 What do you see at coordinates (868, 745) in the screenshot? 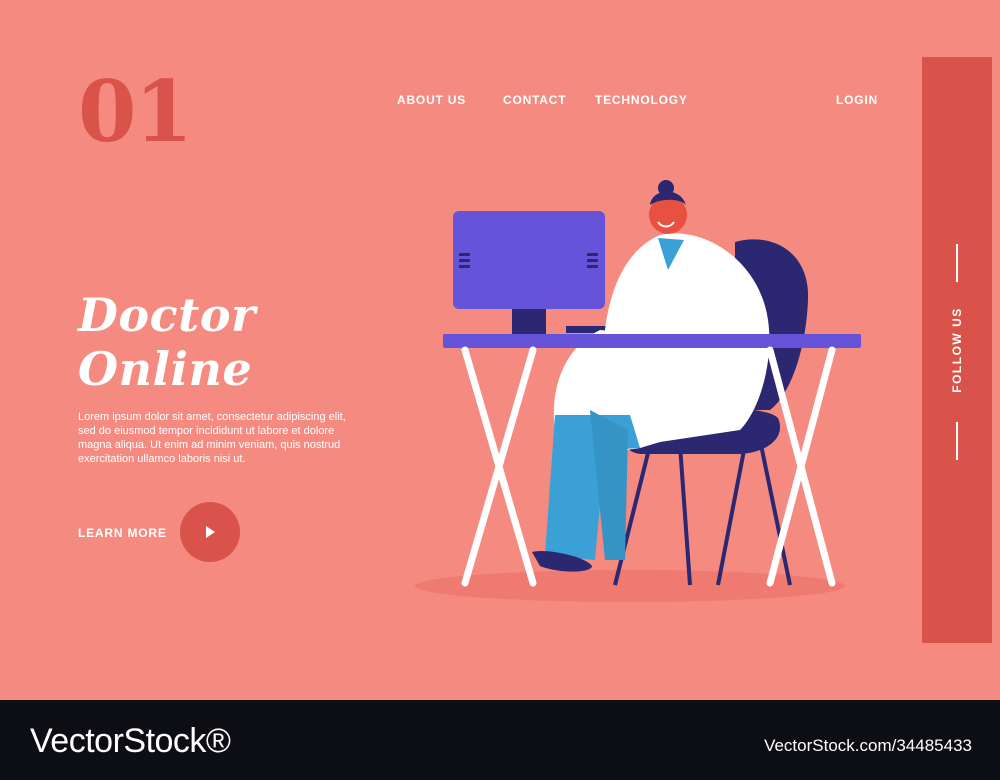
I see `watermark-id: VectorStock.com/34485433` at bounding box center [868, 745].